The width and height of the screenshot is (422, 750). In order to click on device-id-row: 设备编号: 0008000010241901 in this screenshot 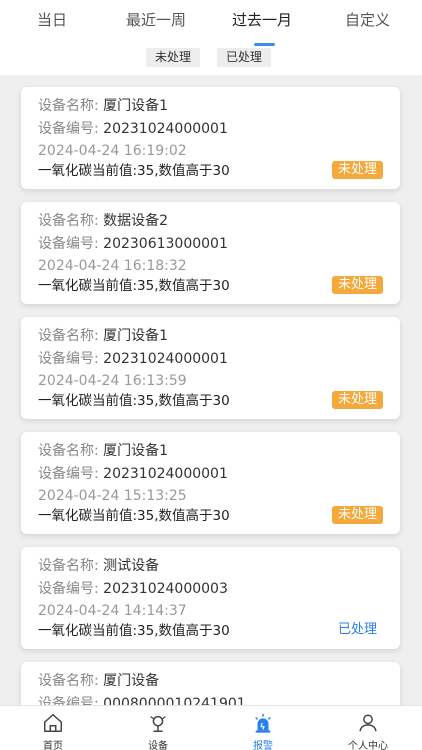, I will do `click(142, 700)`.